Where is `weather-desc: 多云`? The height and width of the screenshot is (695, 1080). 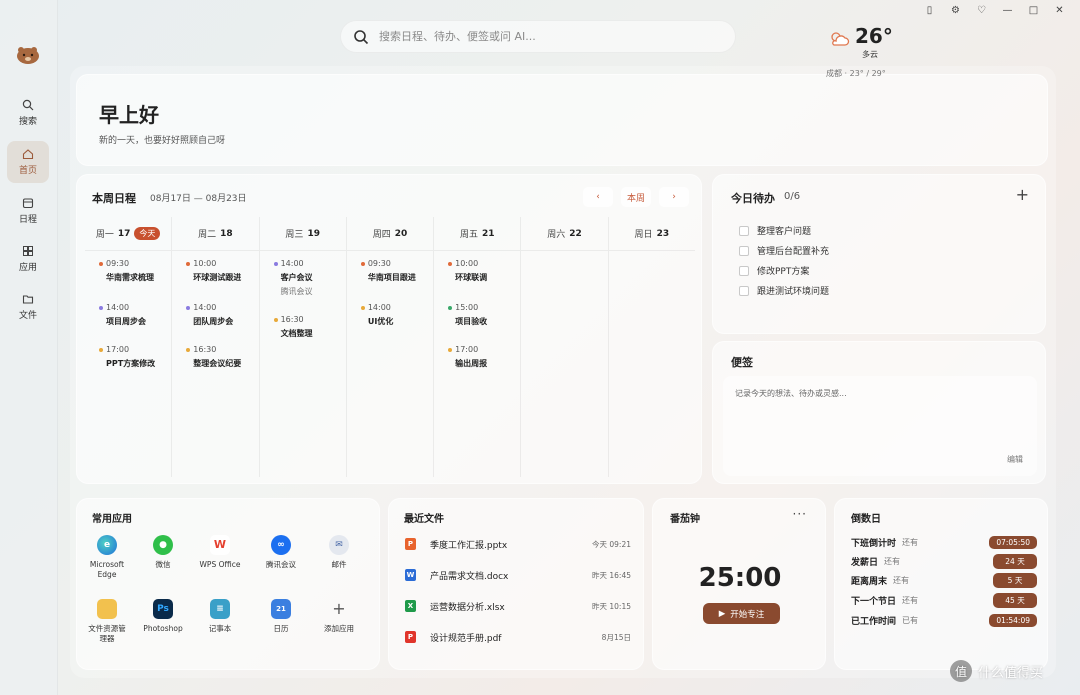 weather-desc: 多云 is located at coordinates (870, 54).